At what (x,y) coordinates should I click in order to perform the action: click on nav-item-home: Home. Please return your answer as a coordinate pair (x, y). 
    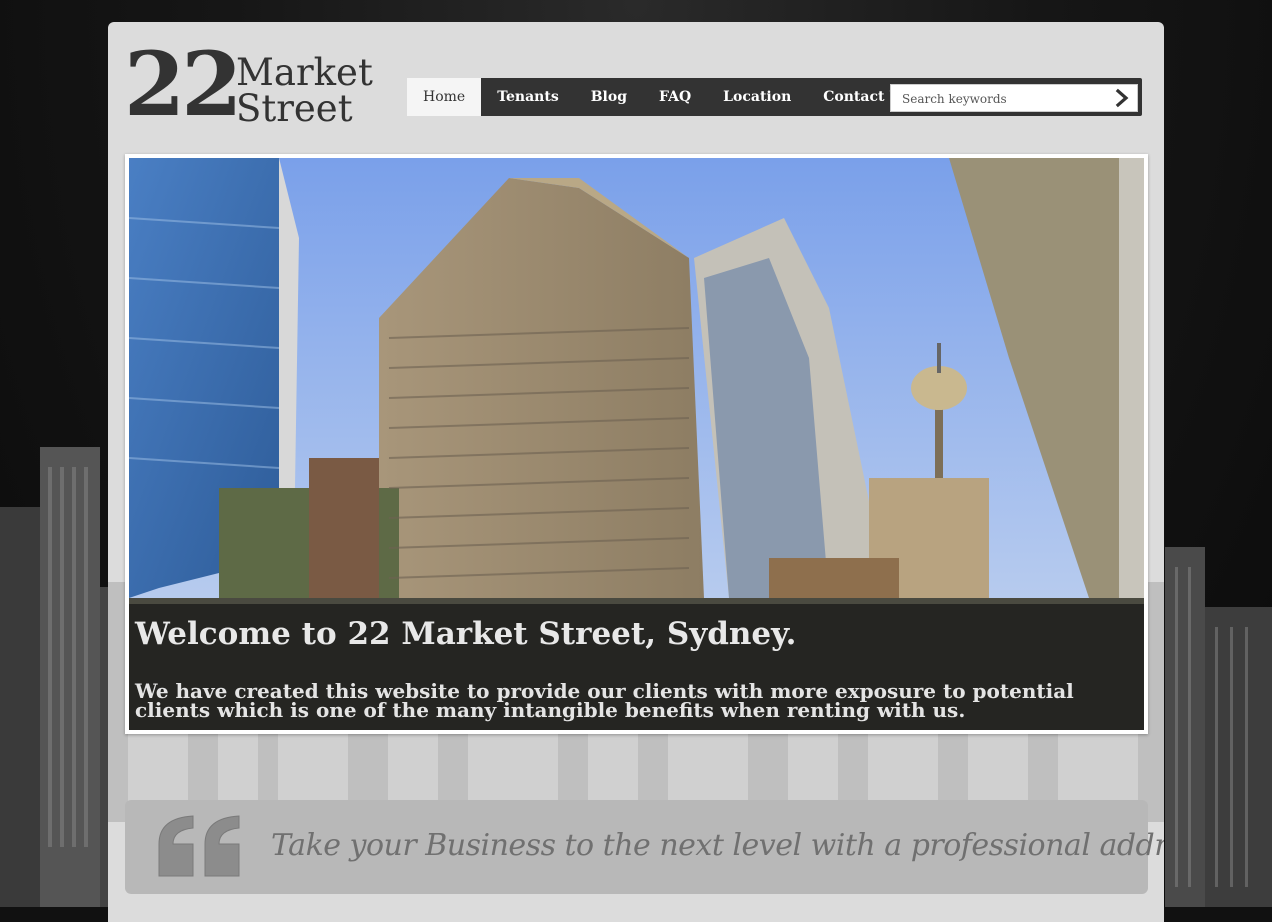
    Looking at the image, I should click on (444, 97).